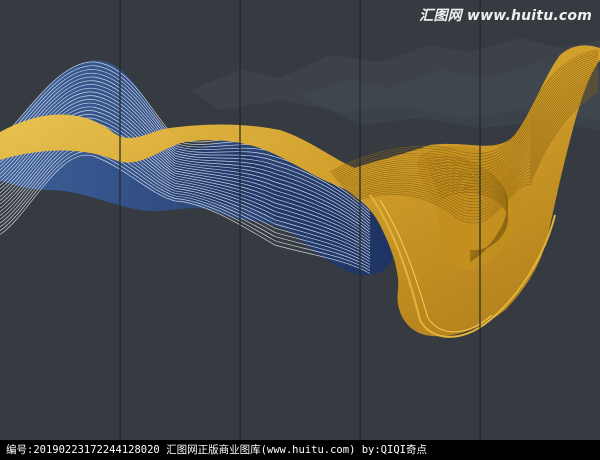 The width and height of the screenshot is (600, 460). I want to click on watermark-text: 汇图网 www.huitu.com, so click(505, 16).